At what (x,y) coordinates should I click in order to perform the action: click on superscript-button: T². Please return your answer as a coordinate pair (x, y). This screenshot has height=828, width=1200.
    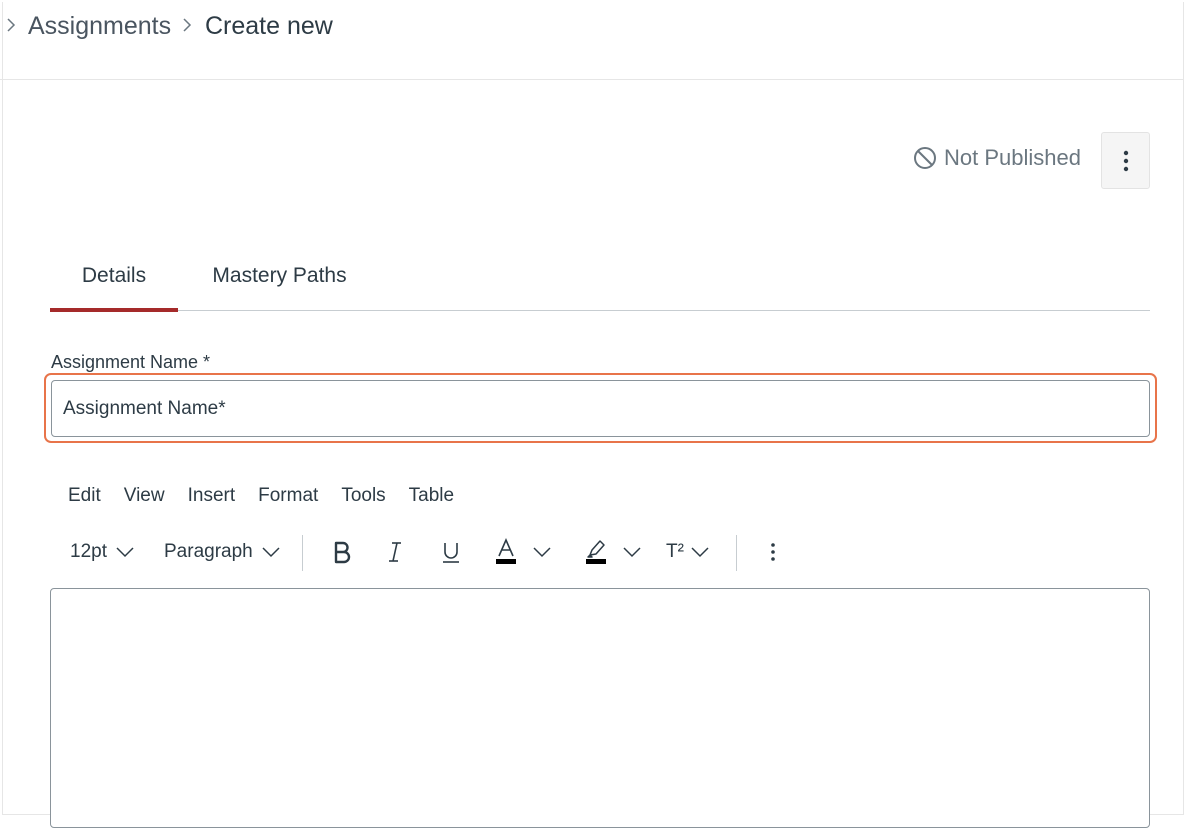
    Looking at the image, I should click on (688, 552).